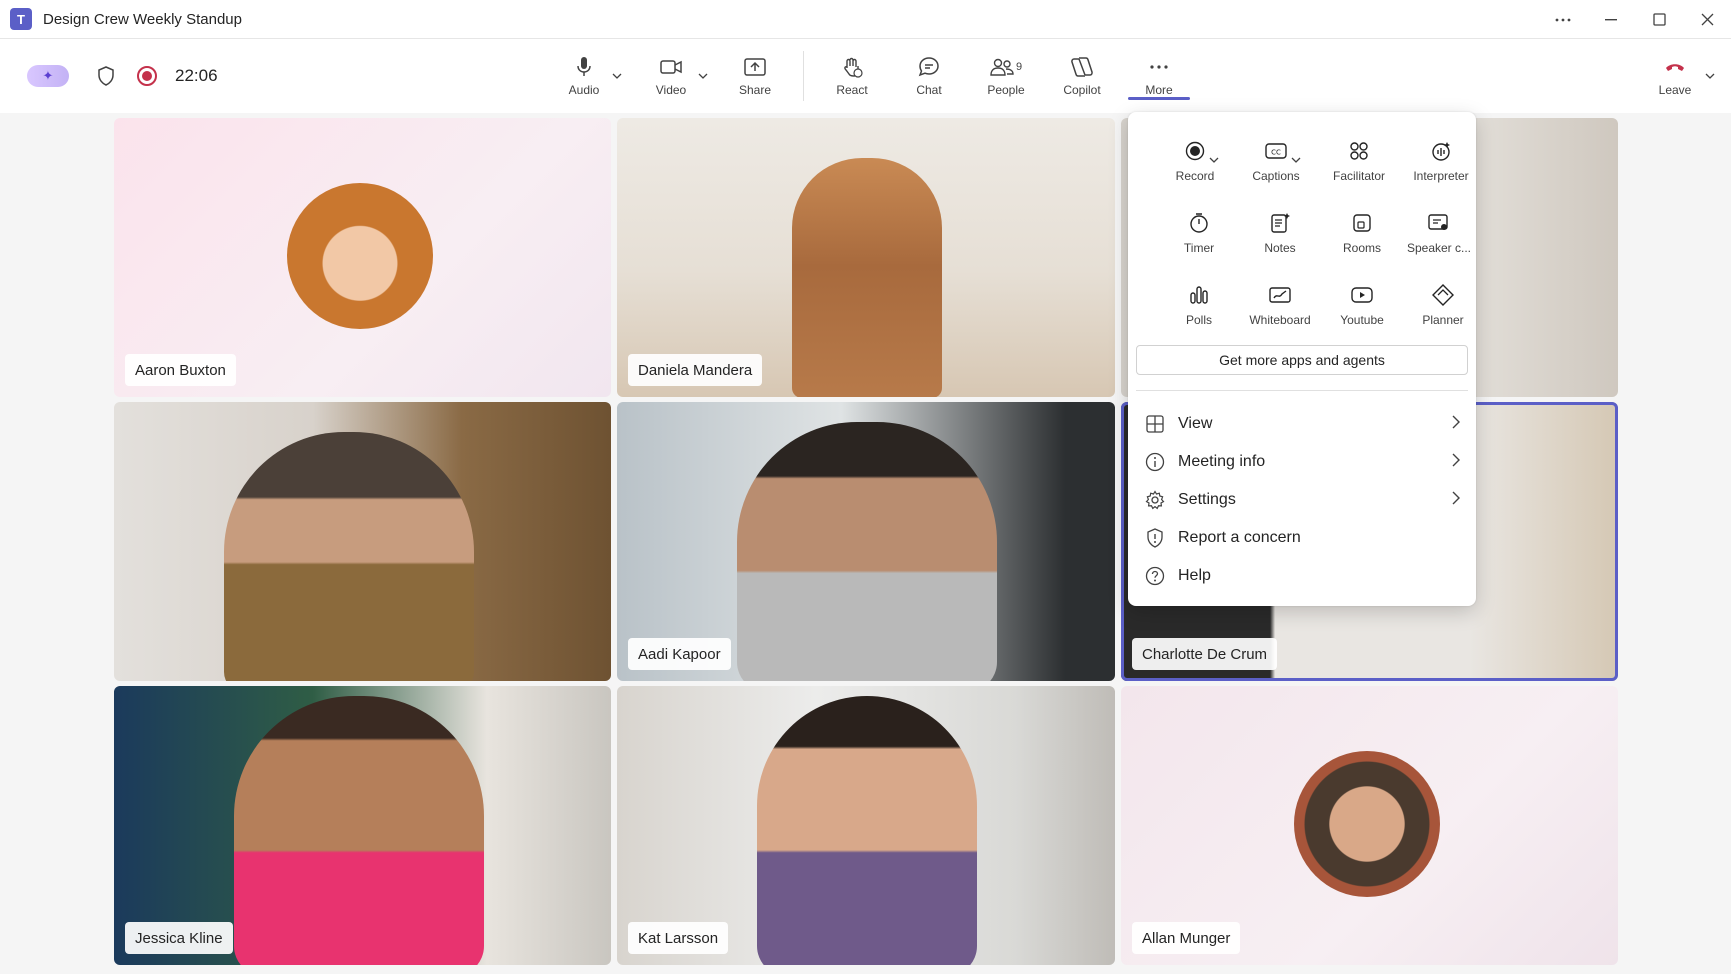 The width and height of the screenshot is (1731, 974). I want to click on timer-label: Timer, so click(1199, 248).